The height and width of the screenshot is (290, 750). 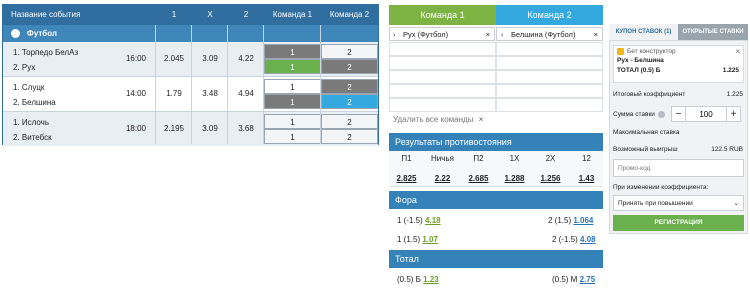 I want to click on home-team: 1. Слуцк, so click(x=29, y=87).